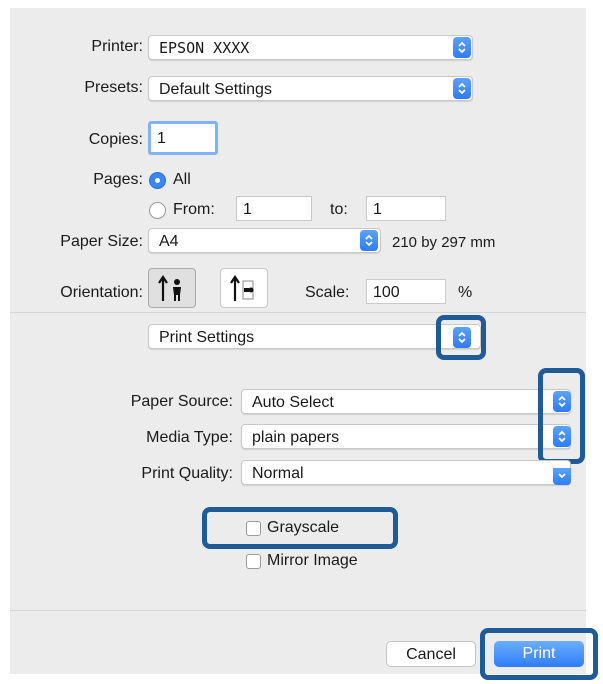  I want to click on orientation-label: Orientation:, so click(101, 292).